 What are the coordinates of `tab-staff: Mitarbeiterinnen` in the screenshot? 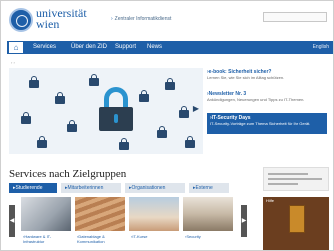 It's located at (91, 188).